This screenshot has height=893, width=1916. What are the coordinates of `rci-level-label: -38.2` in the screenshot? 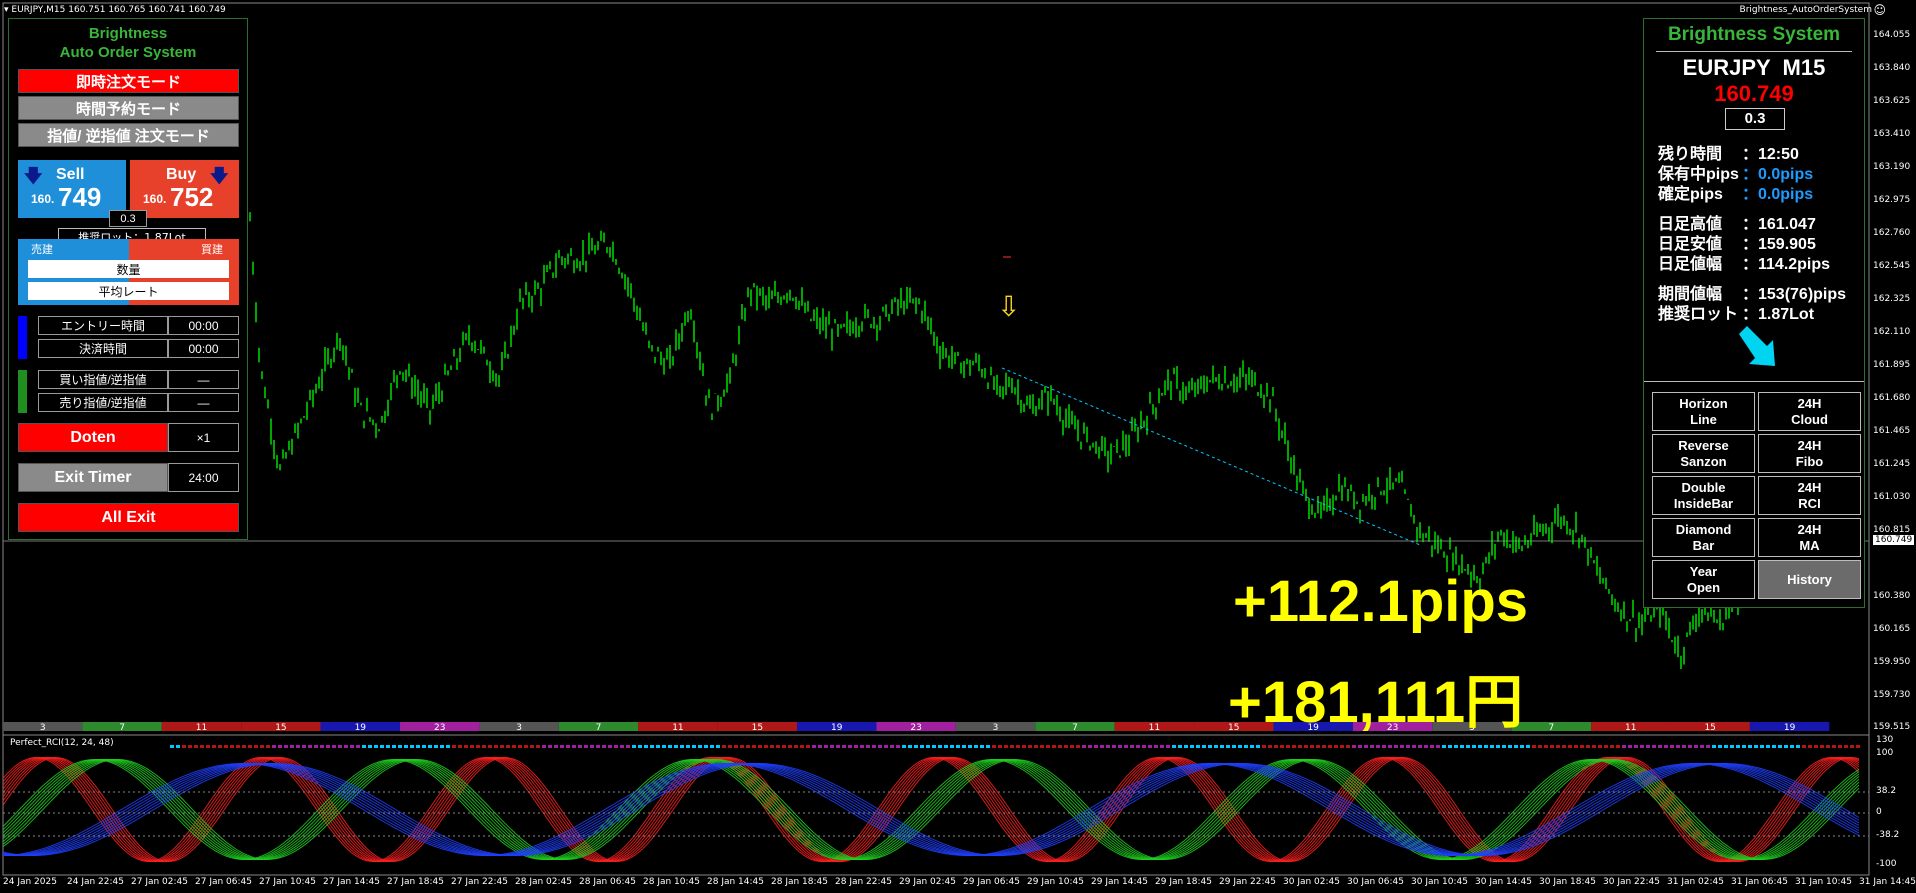 It's located at (1888, 835).